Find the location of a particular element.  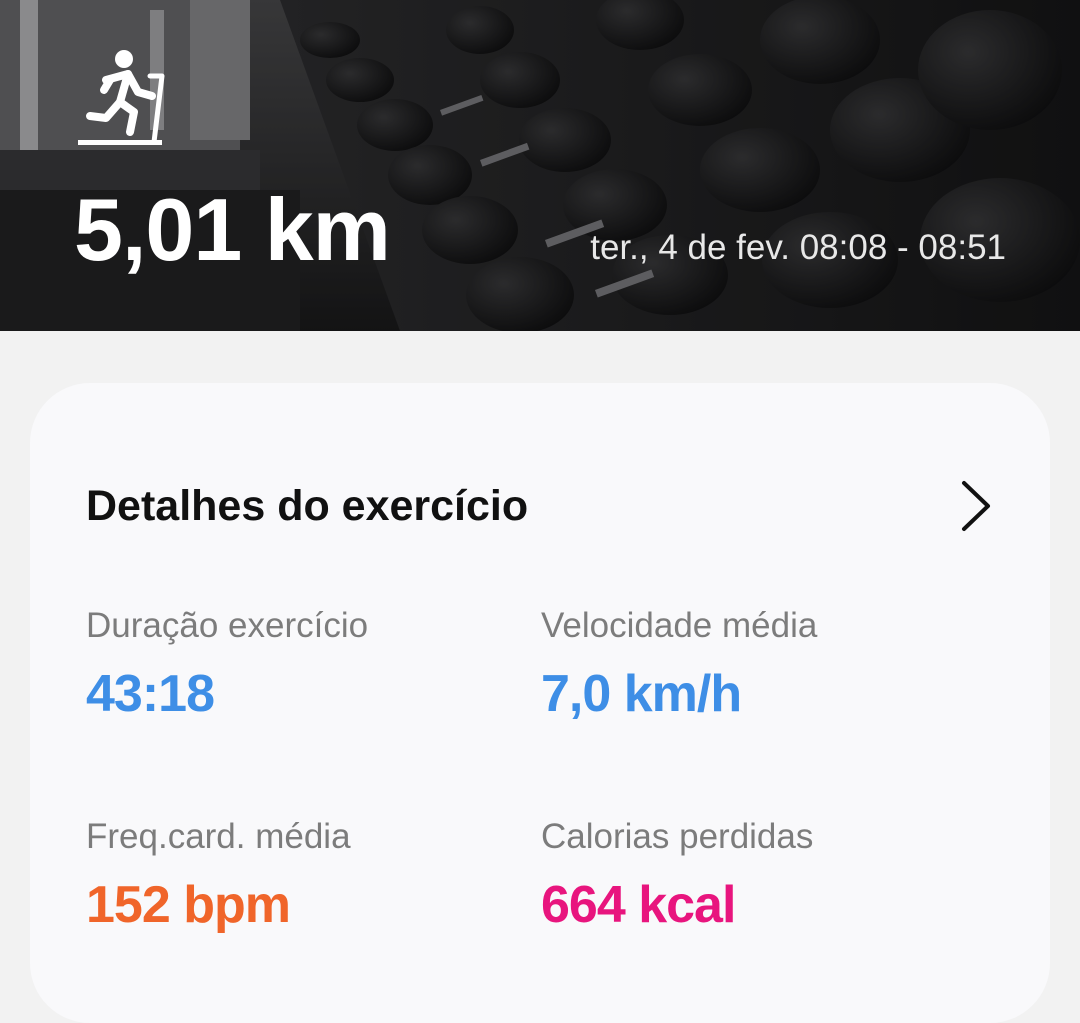

stat-value: 664 kcal is located at coordinates (638, 905).